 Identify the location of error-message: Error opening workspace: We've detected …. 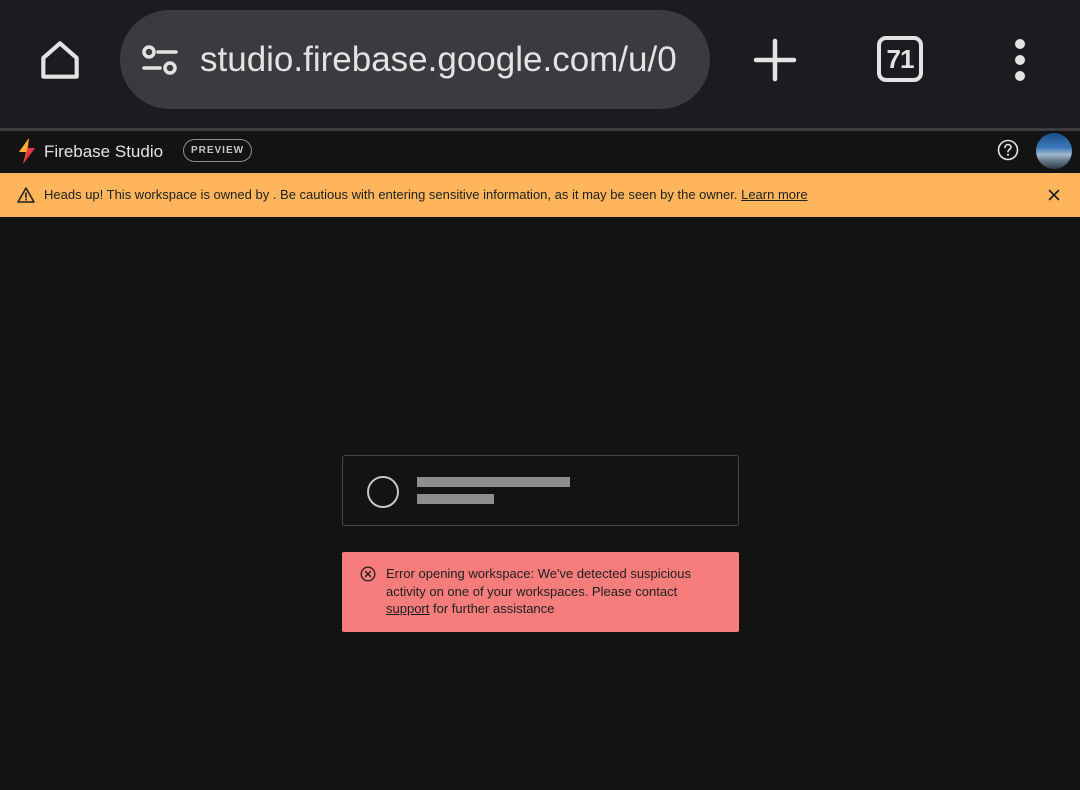
(551, 591).